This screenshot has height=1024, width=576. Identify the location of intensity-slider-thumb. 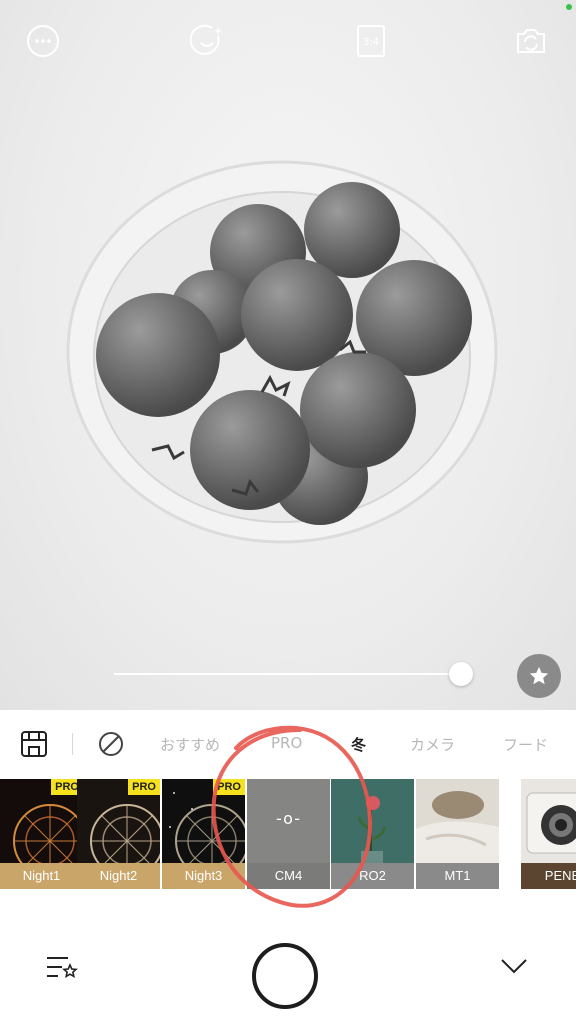
(461, 674).